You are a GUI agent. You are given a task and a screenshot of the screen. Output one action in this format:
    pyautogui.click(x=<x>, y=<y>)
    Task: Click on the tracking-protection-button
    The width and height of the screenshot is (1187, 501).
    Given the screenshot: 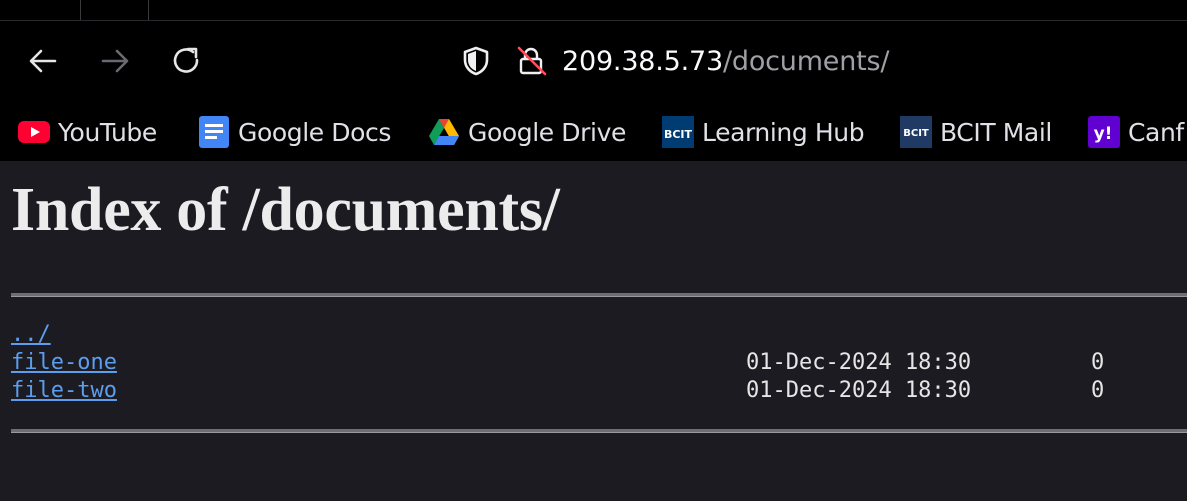 What is the action you would take?
    pyautogui.click(x=476, y=61)
    